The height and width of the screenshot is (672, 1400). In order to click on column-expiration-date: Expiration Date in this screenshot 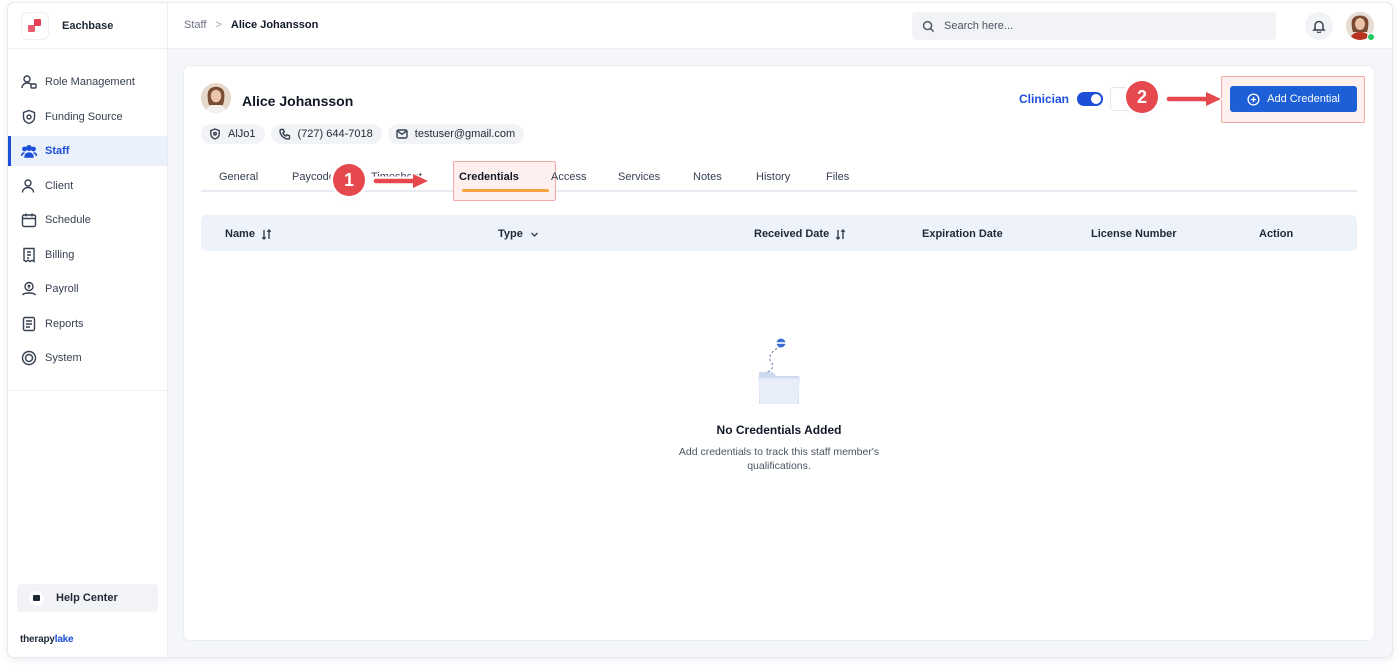, I will do `click(962, 234)`.